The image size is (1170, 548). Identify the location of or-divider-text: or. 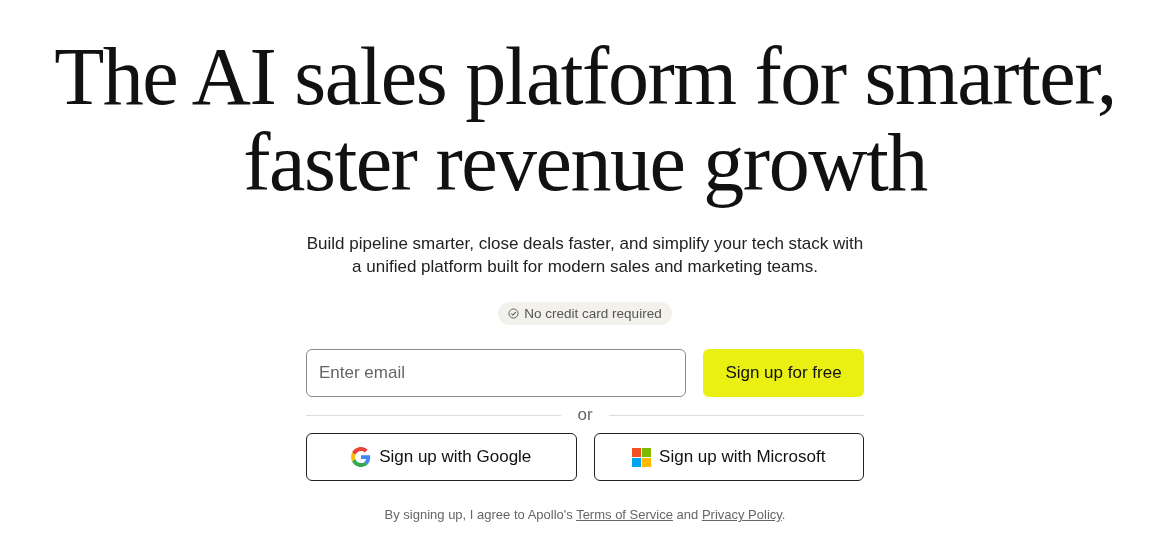
(585, 415).